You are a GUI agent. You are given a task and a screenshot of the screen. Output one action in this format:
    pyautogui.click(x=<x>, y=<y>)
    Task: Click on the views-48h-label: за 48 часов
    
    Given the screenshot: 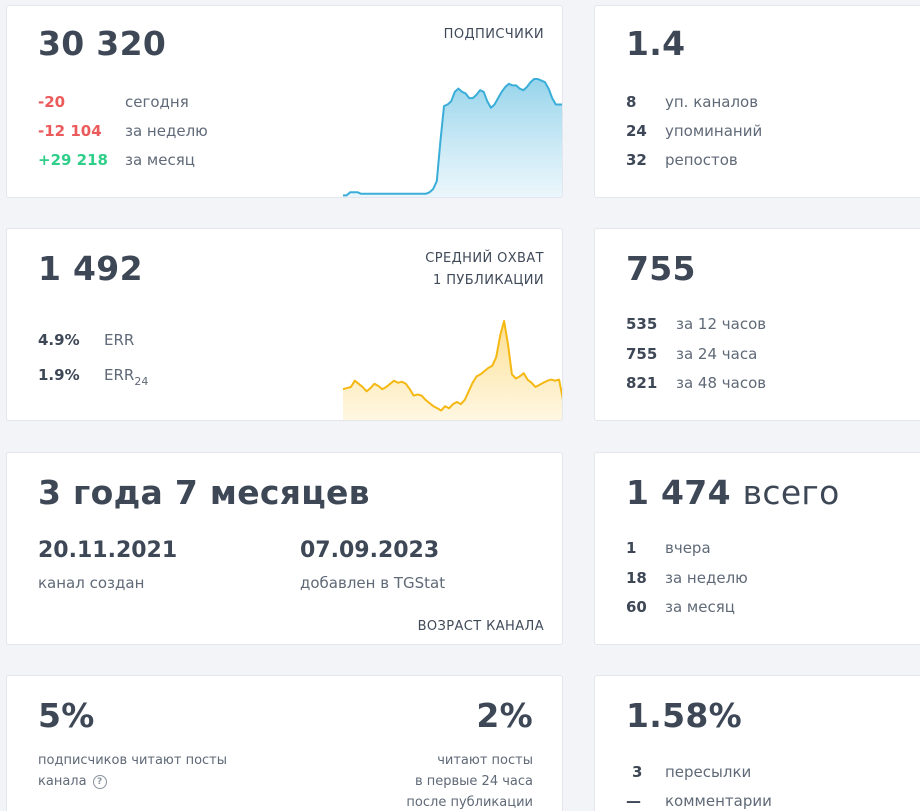 What is the action you would take?
    pyautogui.click(x=721, y=383)
    